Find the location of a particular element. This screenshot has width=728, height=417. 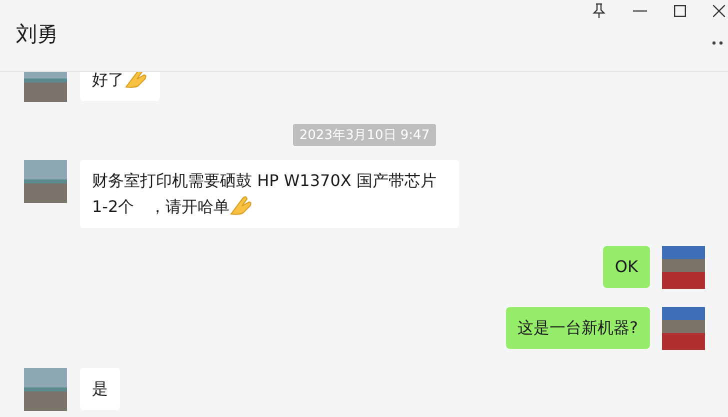

timestamp: 2023年3月10日 9:47 is located at coordinates (364, 135).